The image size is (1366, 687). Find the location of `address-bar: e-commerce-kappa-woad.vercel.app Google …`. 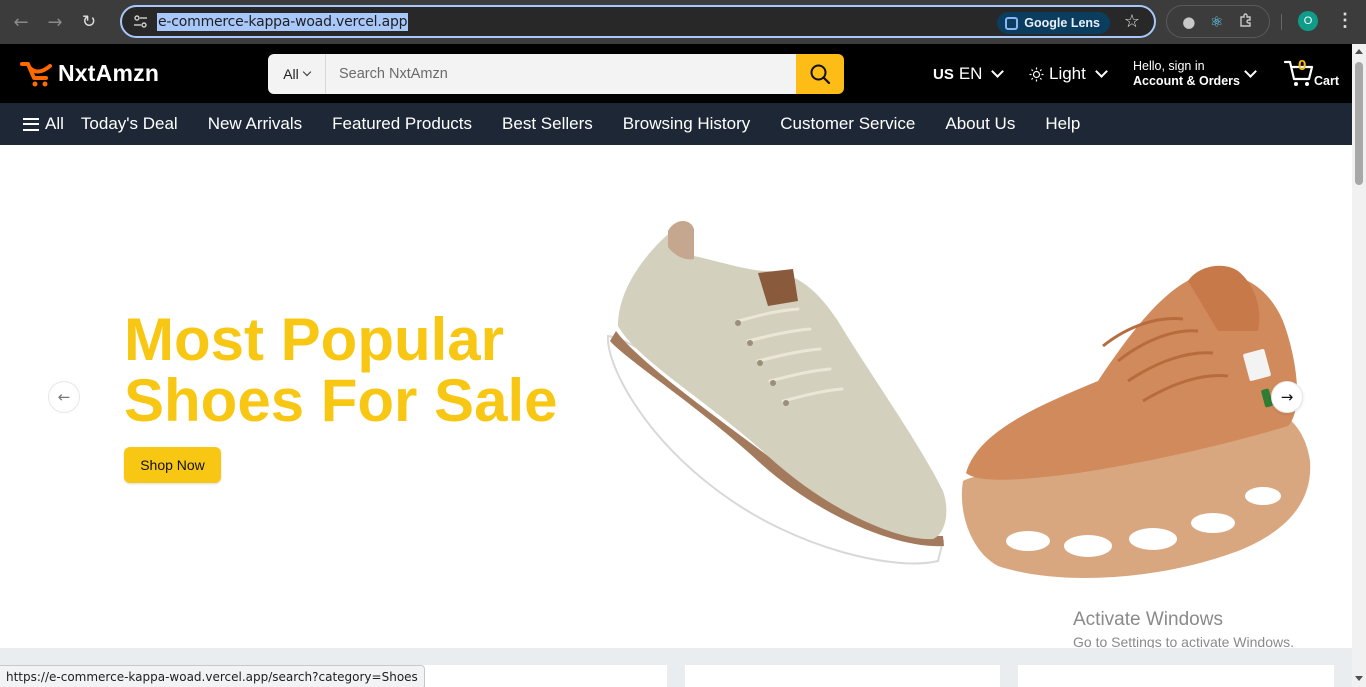

address-bar: e-commerce-kappa-woad.vercel.app Google … is located at coordinates (638, 21).